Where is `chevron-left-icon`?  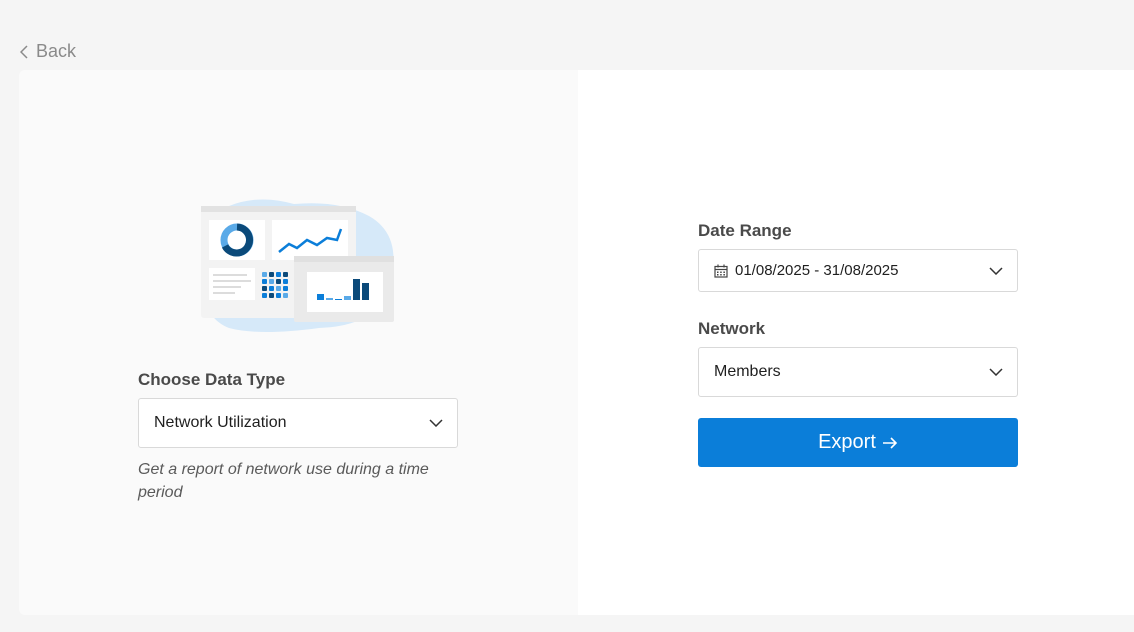
chevron-left-icon is located at coordinates (24, 51).